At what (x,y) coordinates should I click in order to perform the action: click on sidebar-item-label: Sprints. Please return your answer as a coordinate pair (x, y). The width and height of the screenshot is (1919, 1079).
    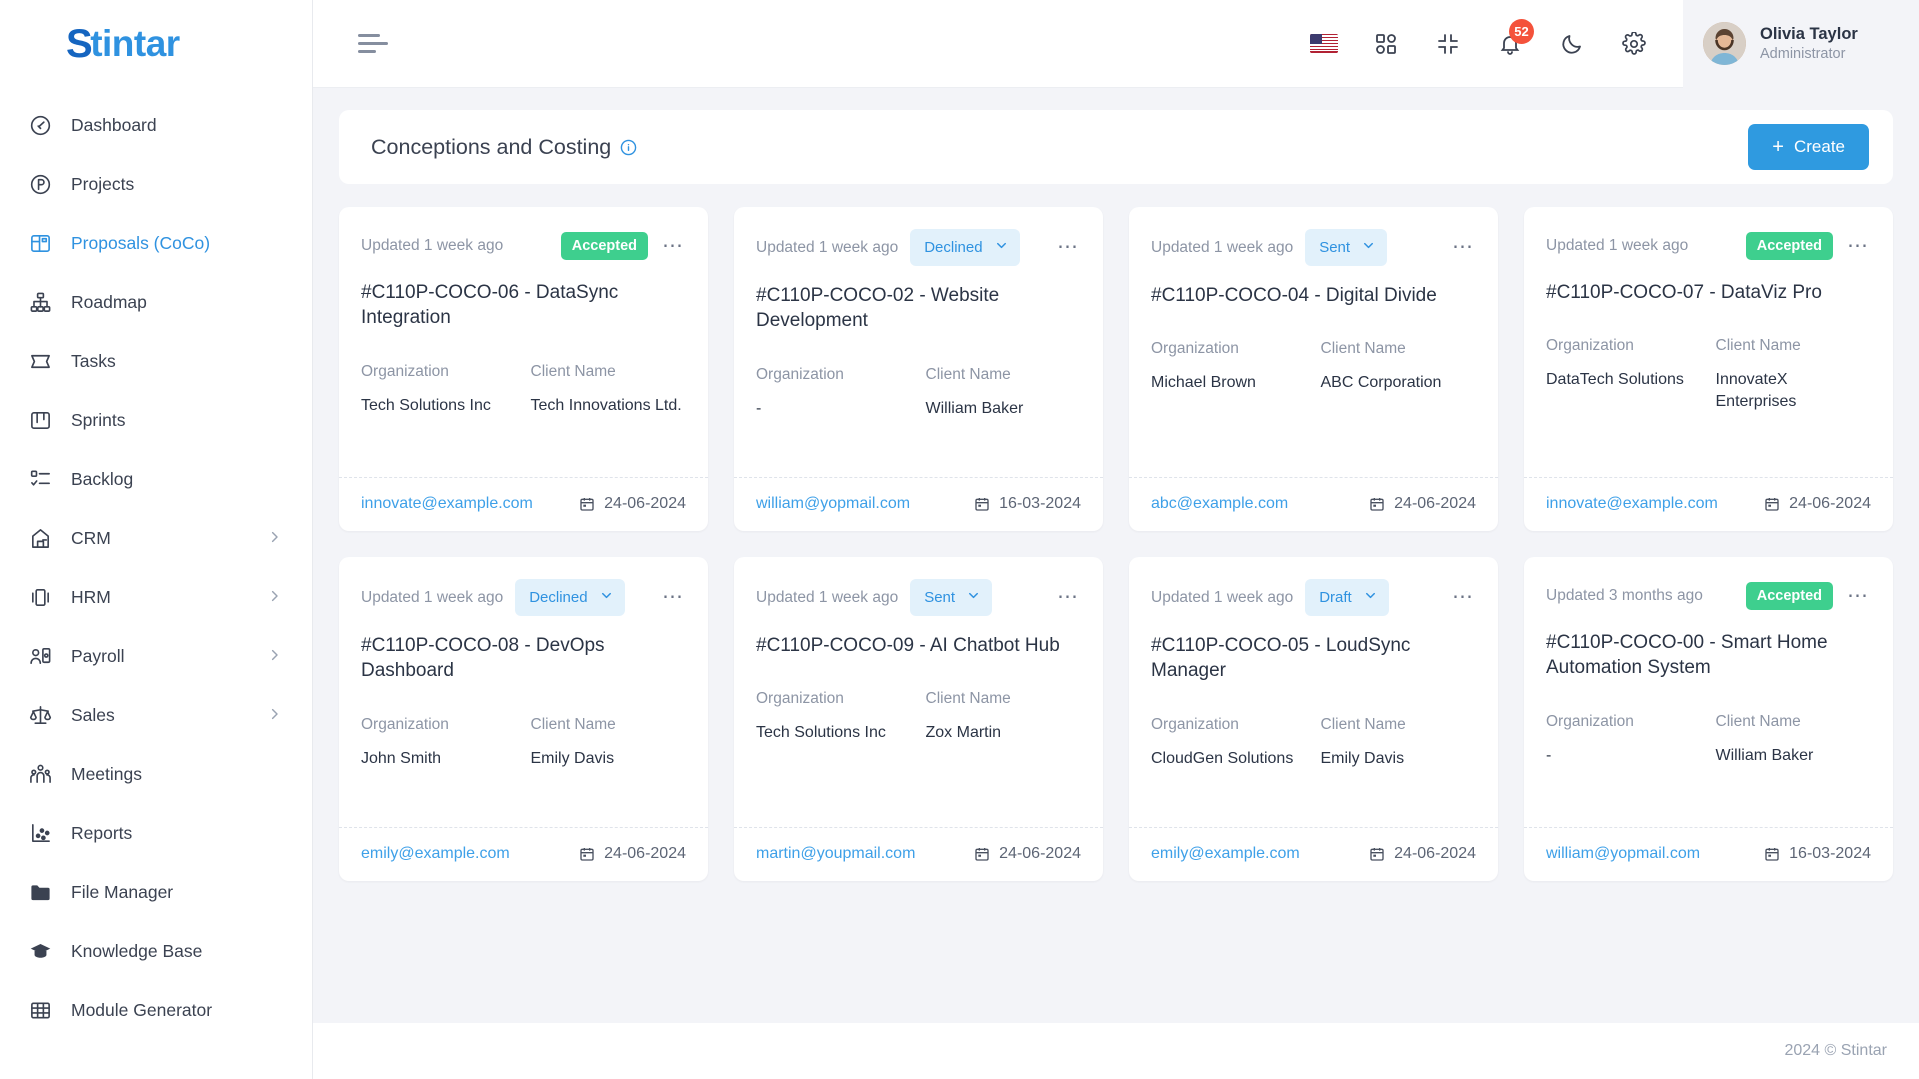
    Looking at the image, I should click on (98, 420).